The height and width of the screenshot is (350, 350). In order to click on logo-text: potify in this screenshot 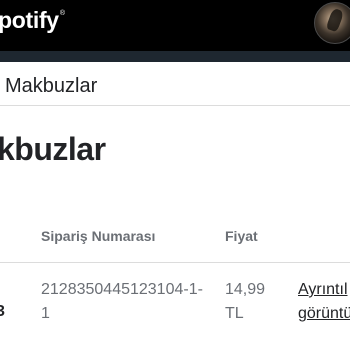, I will do `click(29, 20)`.